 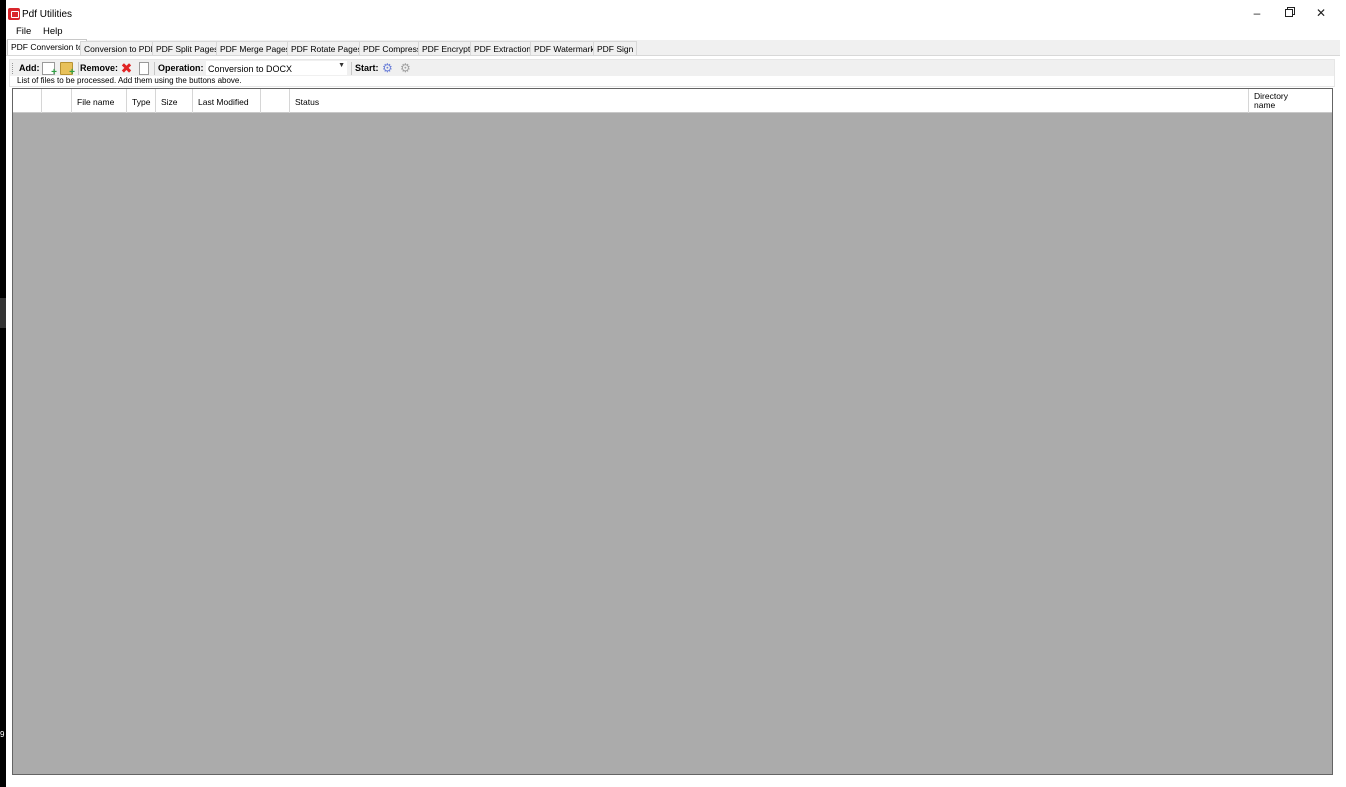 What do you see at coordinates (144, 68) in the screenshot?
I see `clear-list-icon` at bounding box center [144, 68].